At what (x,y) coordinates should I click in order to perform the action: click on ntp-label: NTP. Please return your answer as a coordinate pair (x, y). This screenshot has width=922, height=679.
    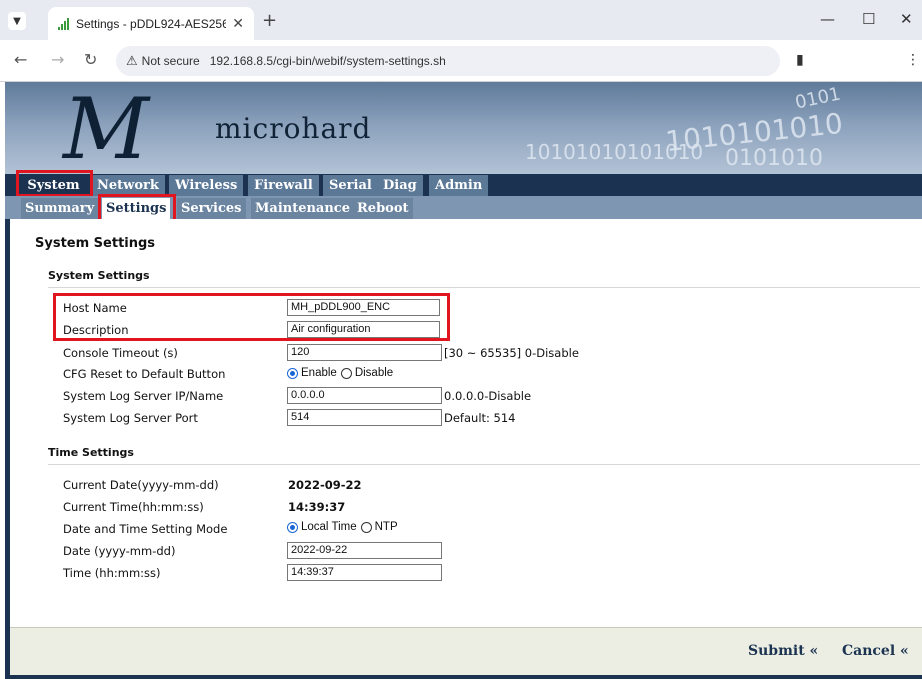
    Looking at the image, I should click on (386, 527).